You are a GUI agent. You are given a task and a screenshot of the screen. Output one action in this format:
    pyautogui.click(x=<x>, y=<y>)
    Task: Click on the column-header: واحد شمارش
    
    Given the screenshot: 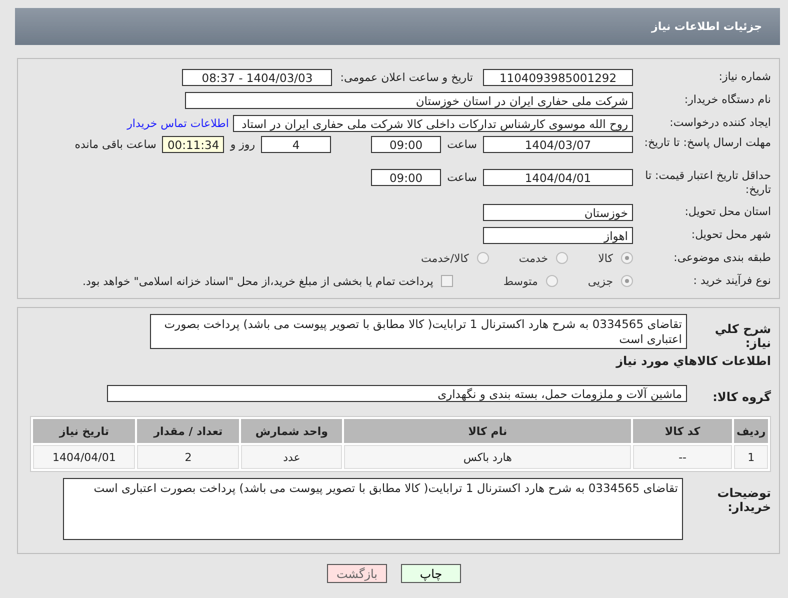 What is the action you would take?
    pyautogui.click(x=291, y=431)
    